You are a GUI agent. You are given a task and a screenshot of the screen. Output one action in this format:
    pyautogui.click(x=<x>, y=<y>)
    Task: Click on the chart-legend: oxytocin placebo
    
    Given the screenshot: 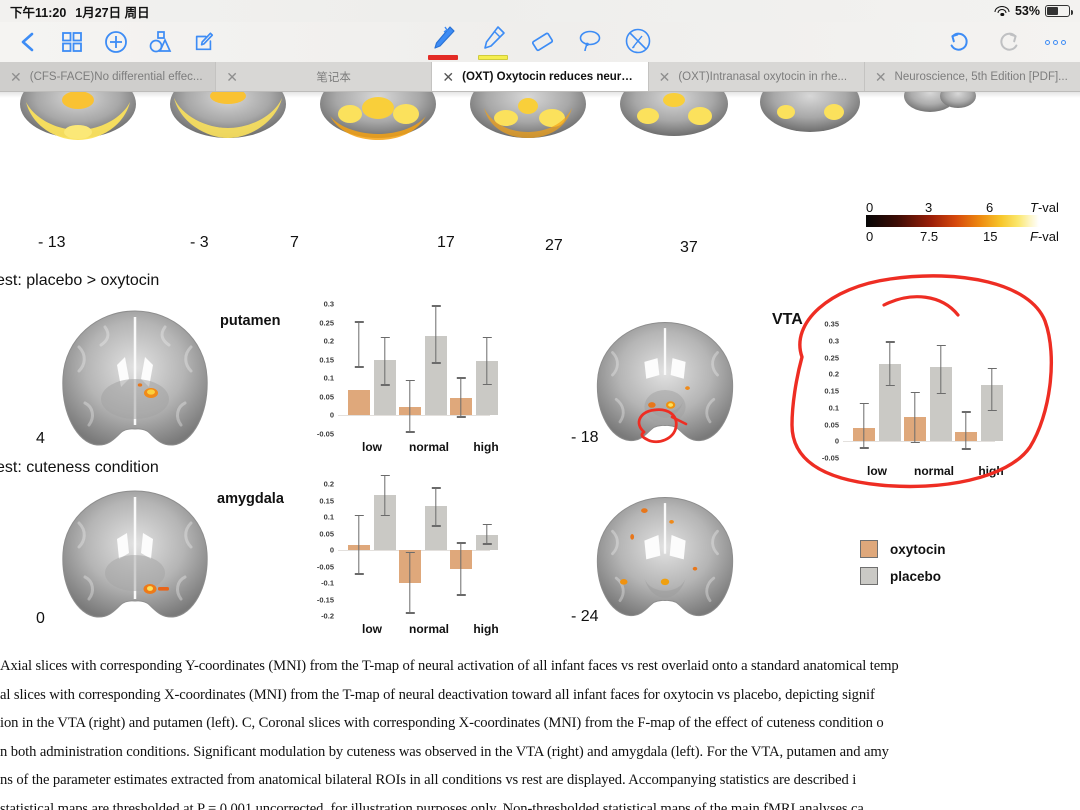 What is the action you would take?
    pyautogui.click(x=903, y=567)
    